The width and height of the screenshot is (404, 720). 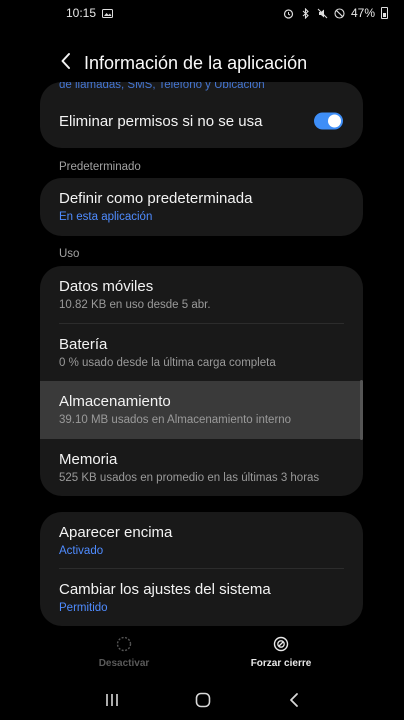 I want to click on battery-subtitle: 0 % usado desde la última carga completa, so click(x=167, y=362).